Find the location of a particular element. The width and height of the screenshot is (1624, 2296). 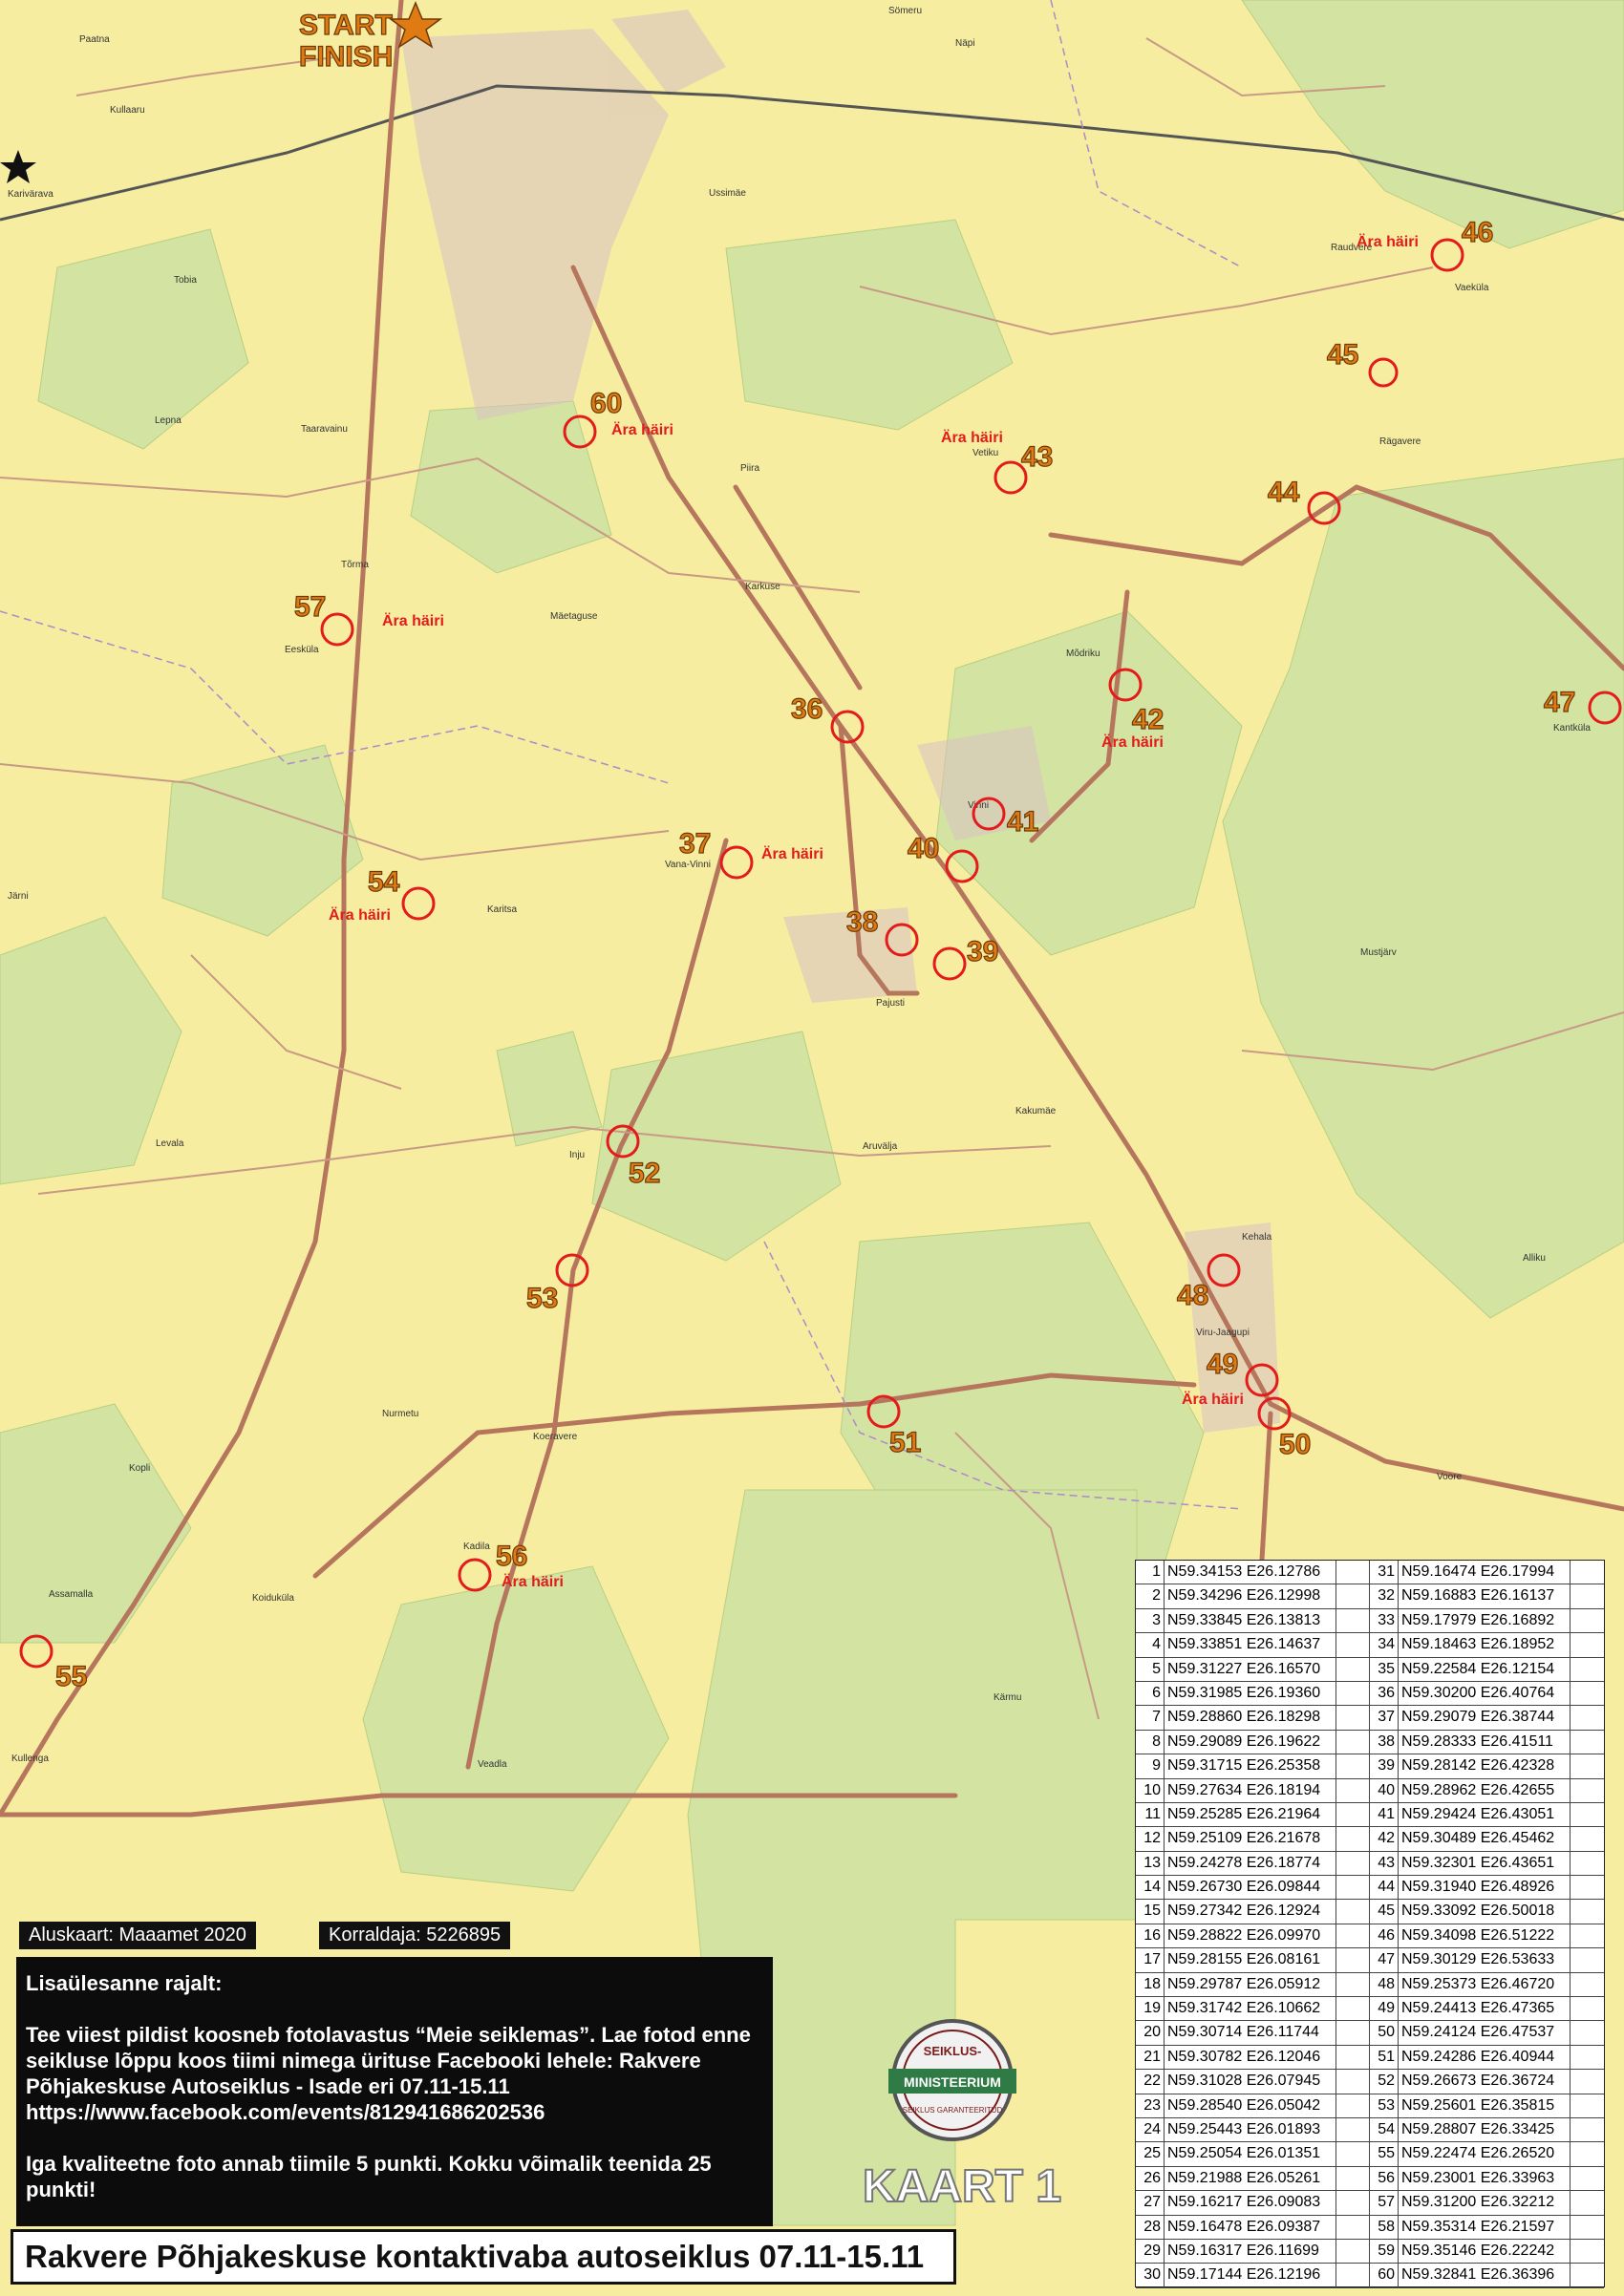

place-label: Assamalla is located at coordinates (72, 1594).